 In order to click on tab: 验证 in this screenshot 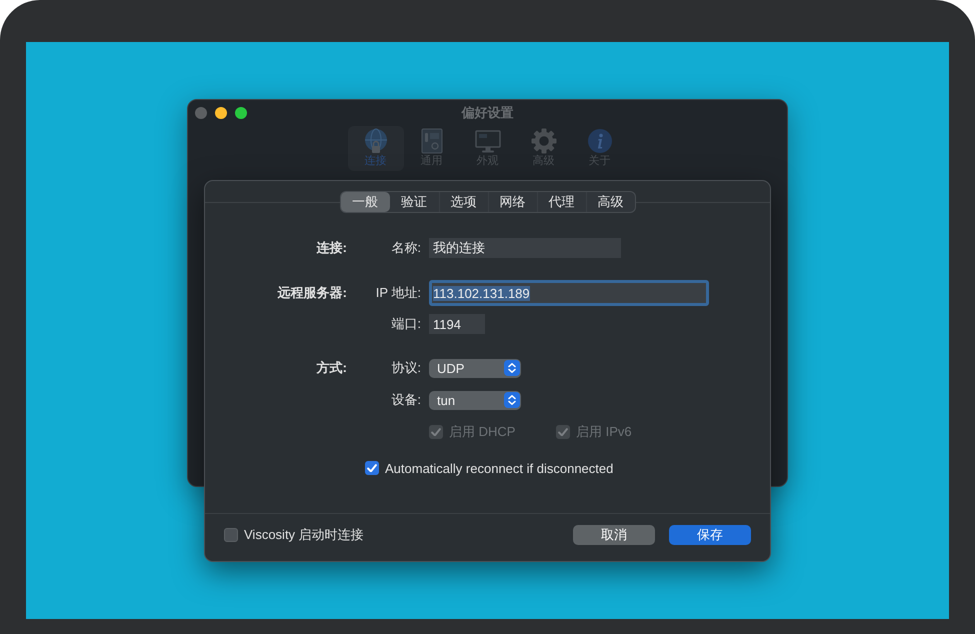, I will do `click(414, 202)`.